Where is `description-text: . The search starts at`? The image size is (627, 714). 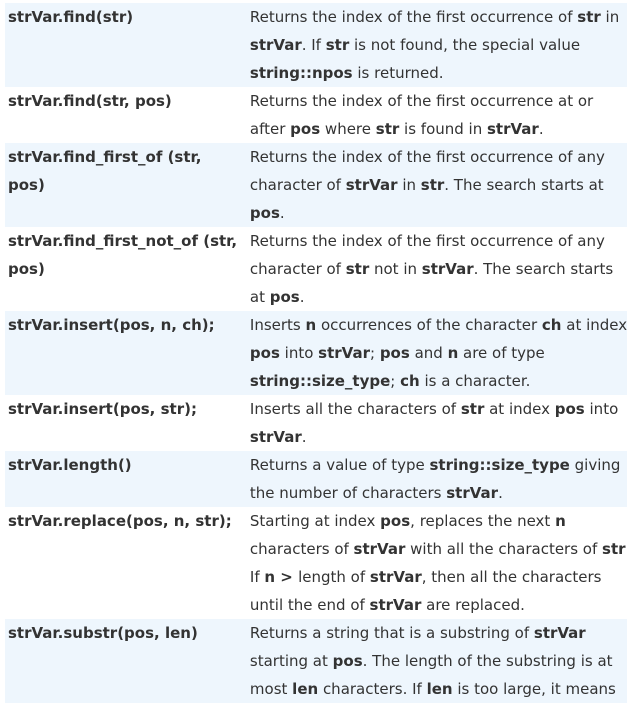 description-text: . The search starts at is located at coordinates (524, 185).